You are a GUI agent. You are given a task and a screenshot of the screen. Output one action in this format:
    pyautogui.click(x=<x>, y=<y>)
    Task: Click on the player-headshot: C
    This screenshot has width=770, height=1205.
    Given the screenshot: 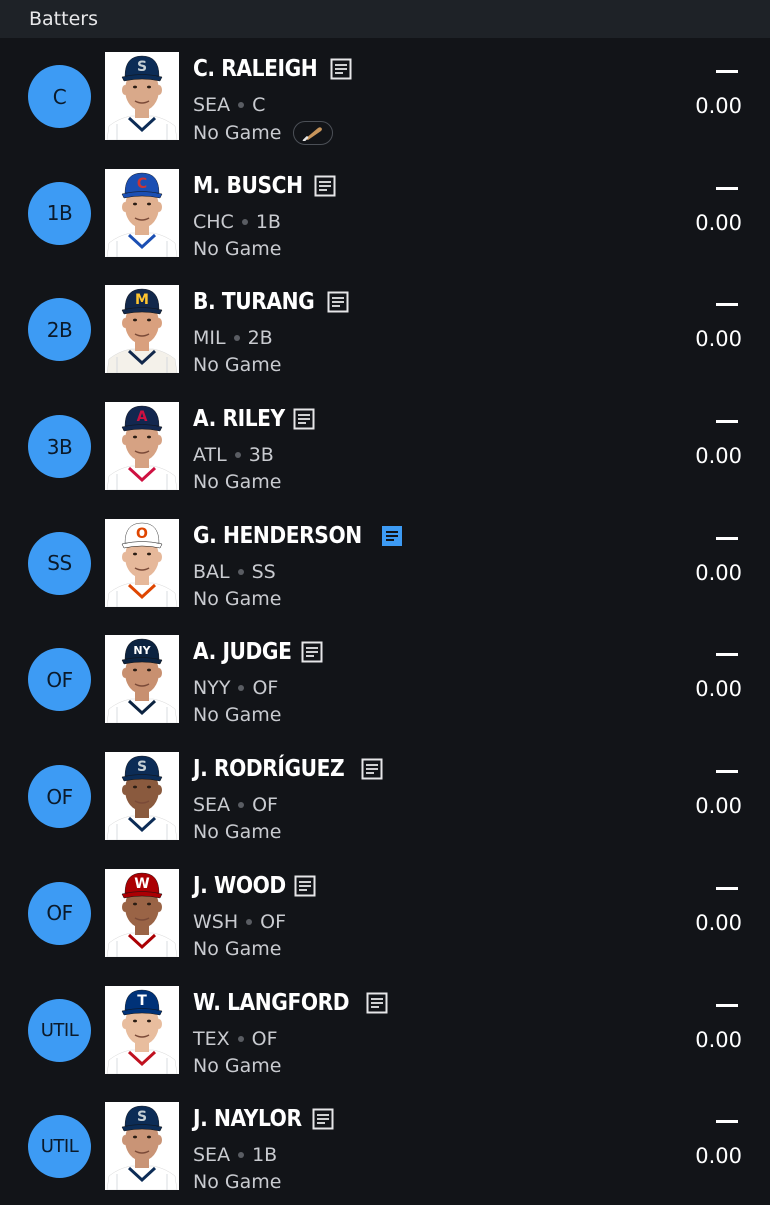 What is the action you would take?
    pyautogui.click(x=142, y=212)
    